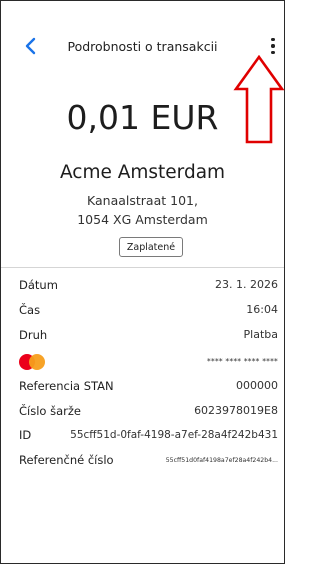 This screenshot has width=320, height=564. What do you see at coordinates (142, 336) in the screenshot?
I see `detail-row-type: Druh Platba` at bounding box center [142, 336].